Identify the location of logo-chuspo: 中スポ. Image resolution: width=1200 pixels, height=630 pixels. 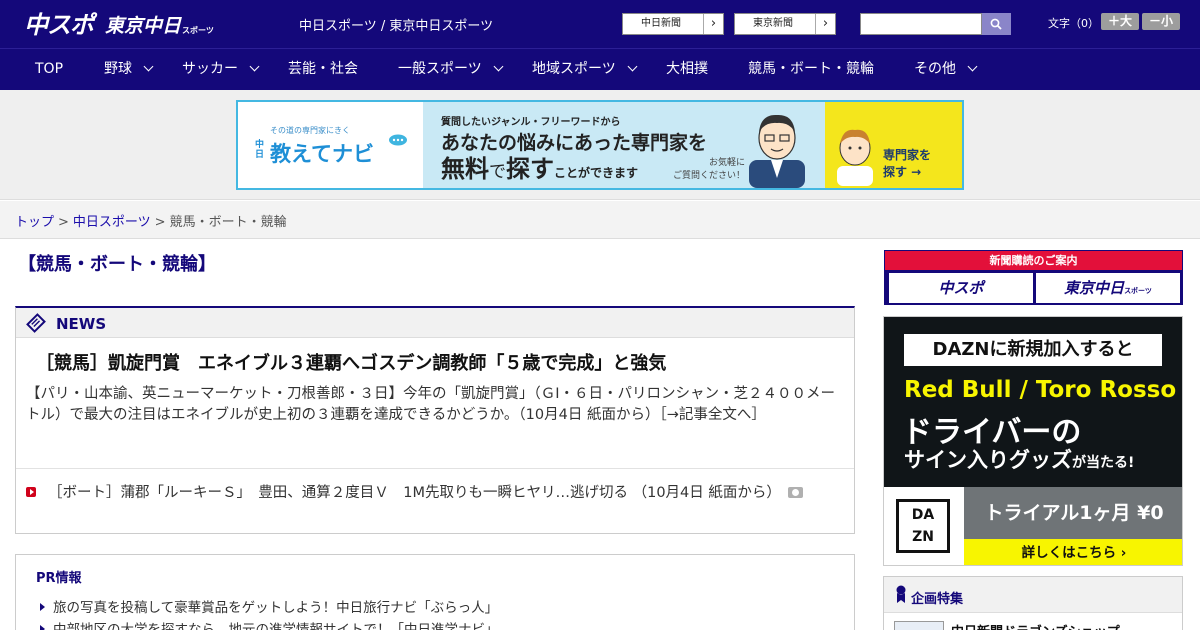
(59, 25).